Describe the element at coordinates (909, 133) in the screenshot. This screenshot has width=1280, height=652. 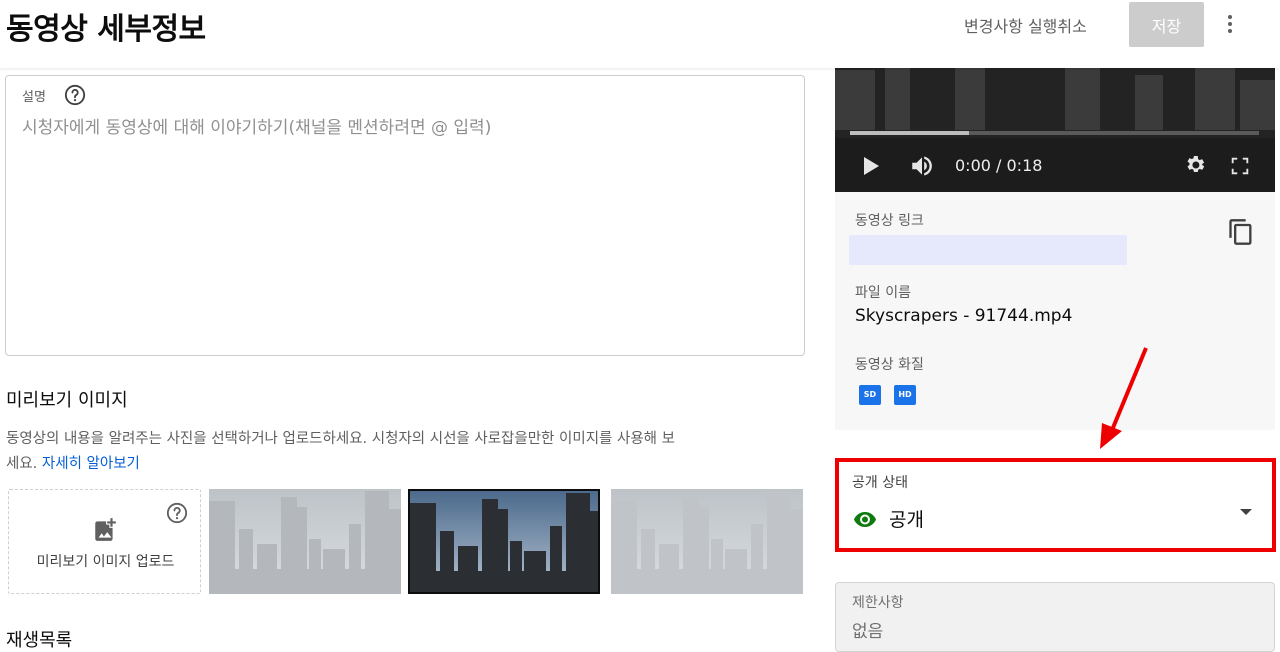
I see `progress-played` at that location.